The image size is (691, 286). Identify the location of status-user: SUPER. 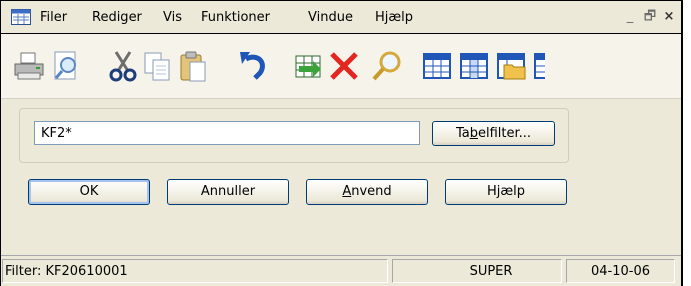
(477, 271).